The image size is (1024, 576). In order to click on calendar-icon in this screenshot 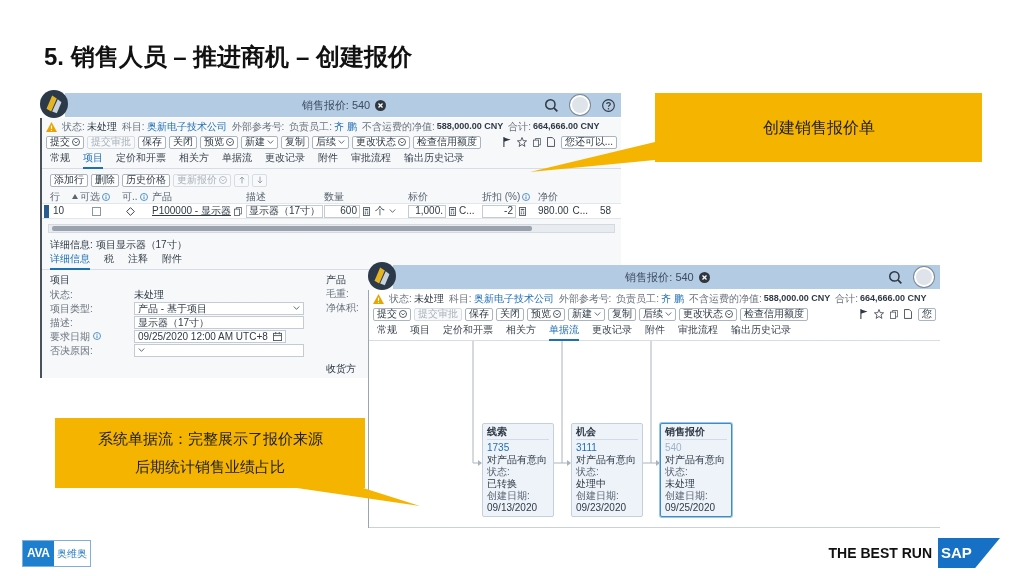, I will do `click(277, 336)`.